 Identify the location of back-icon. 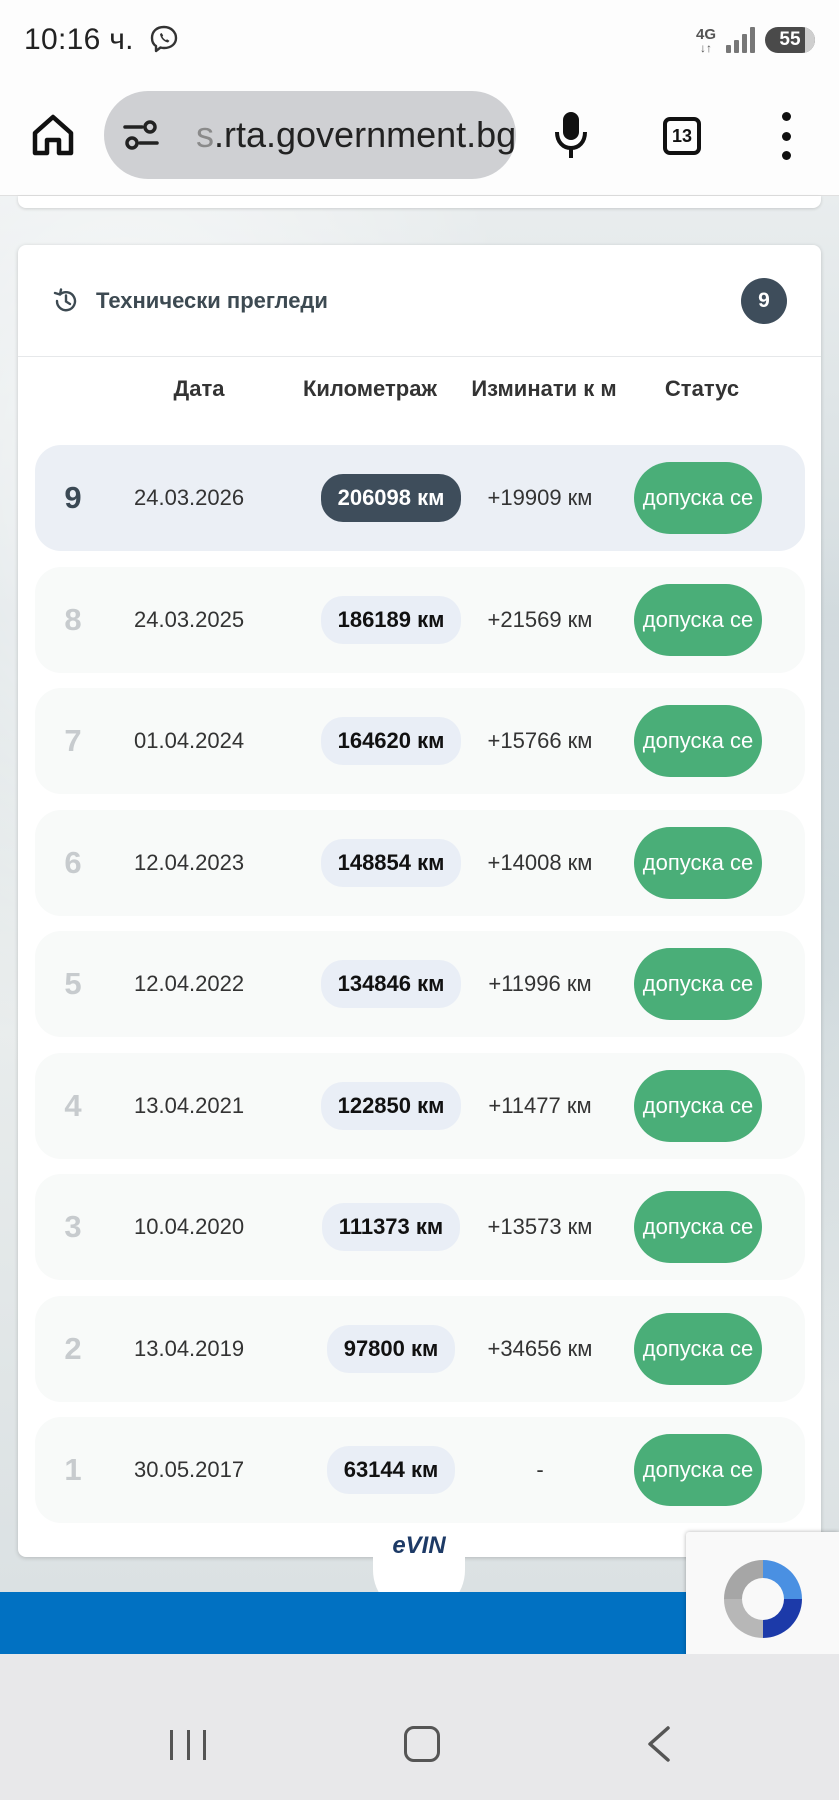
(660, 1744).